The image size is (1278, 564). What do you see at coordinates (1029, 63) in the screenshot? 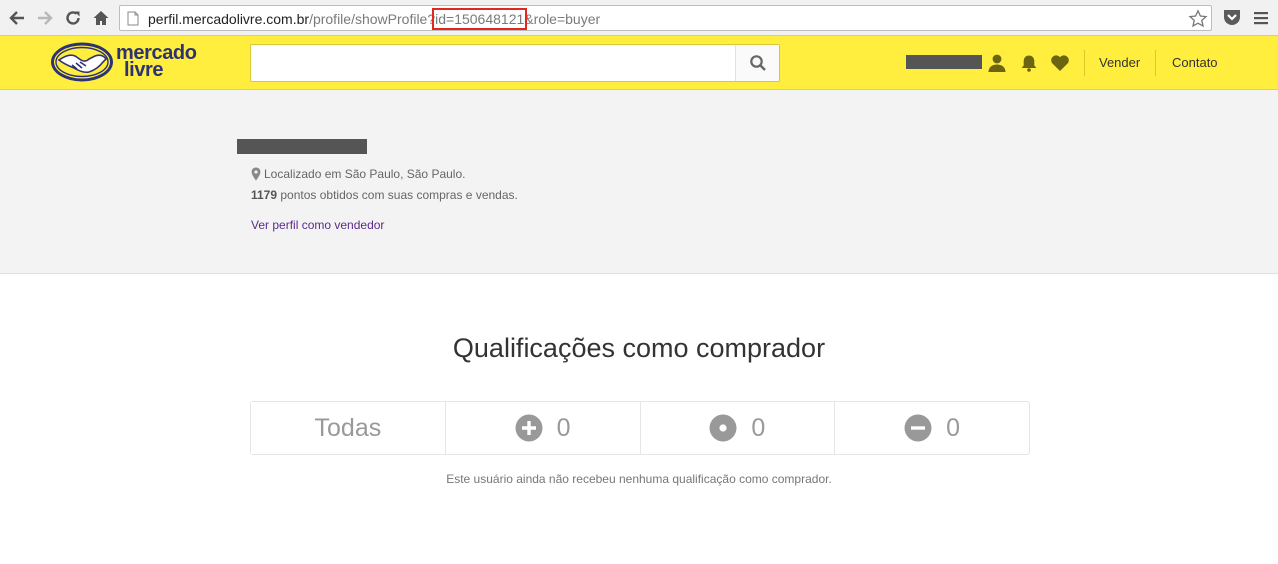
I see `notifications-bell-icon` at bounding box center [1029, 63].